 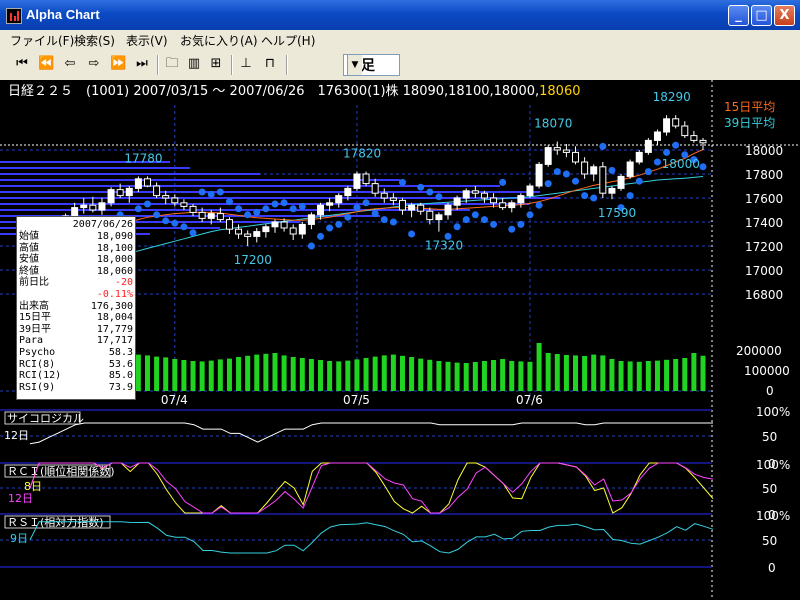 I want to click on menu-bar: ファイル(F) 検索(S) 表示(V) お気に入り(A) ヘルプ(H), so click(x=400, y=40).